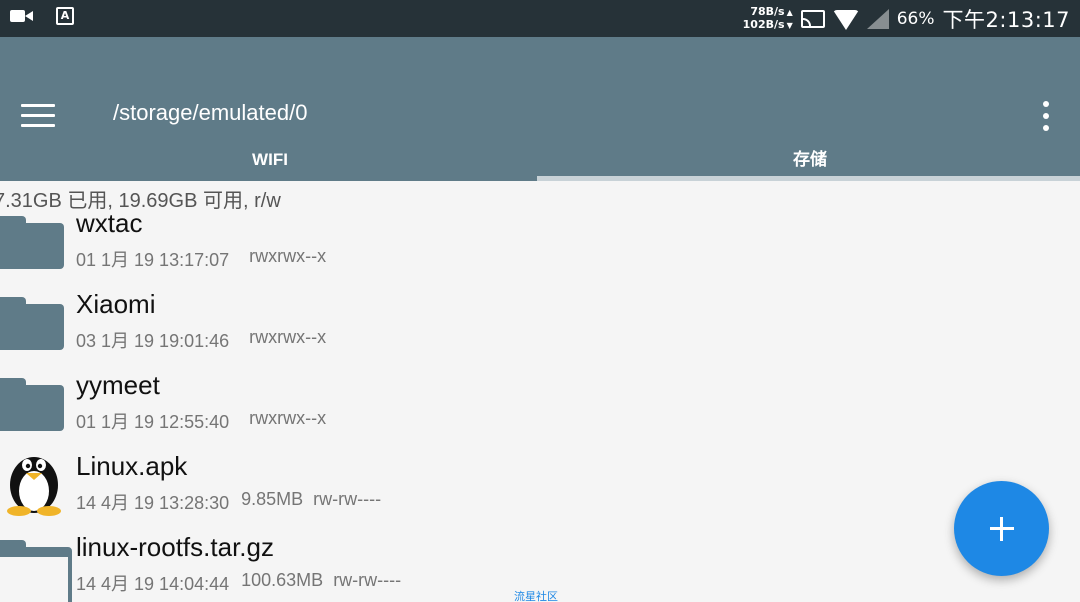 The image size is (1080, 602). I want to click on file-meta: 01 1月 19 13:17:07 rwxrwx--x, so click(201, 259).